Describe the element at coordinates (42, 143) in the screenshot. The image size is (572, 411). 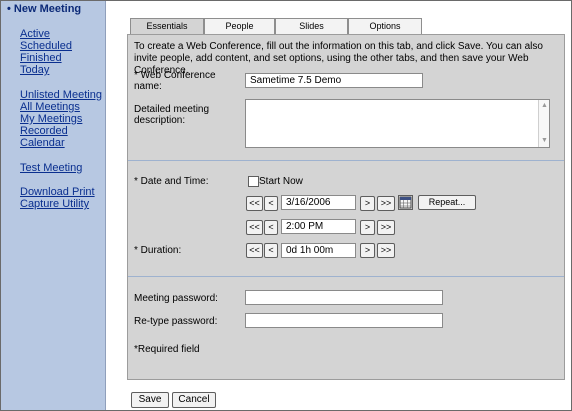
I see `sidebar-link-calendar: Calendar` at that location.